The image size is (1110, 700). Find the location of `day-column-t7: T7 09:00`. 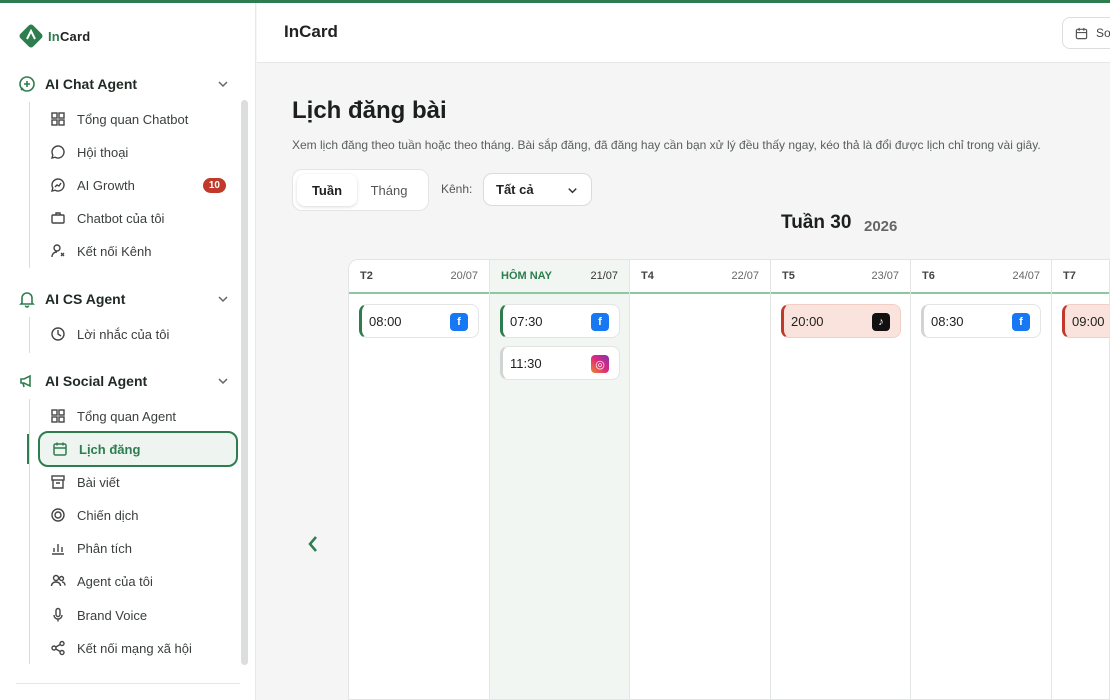

day-column-t7: T7 09:00 is located at coordinates (1080, 479).